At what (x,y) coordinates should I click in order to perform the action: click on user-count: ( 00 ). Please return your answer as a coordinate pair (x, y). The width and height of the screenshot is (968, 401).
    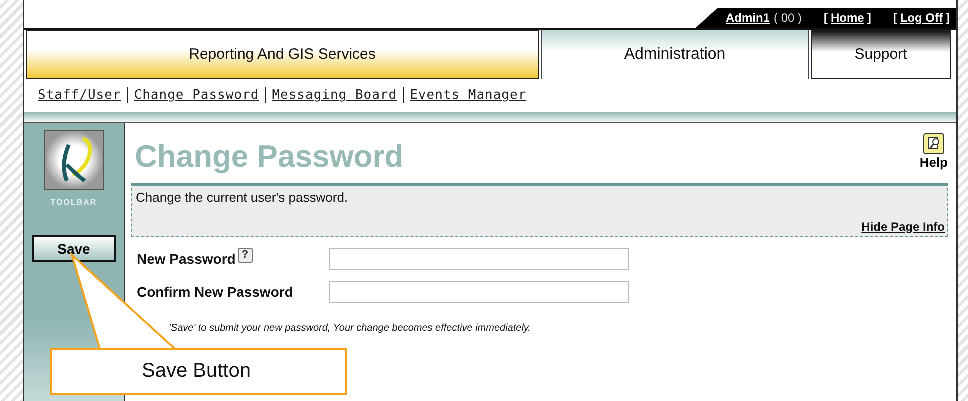
    Looking at the image, I should click on (788, 18).